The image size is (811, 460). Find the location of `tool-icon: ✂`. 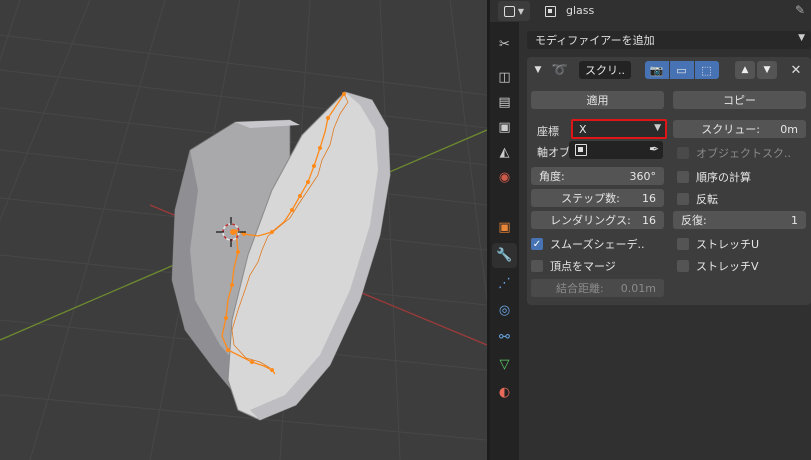

tool-icon: ✂ is located at coordinates (504, 44).